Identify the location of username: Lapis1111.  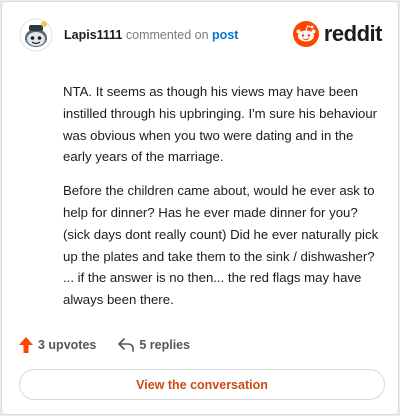
(93, 35).